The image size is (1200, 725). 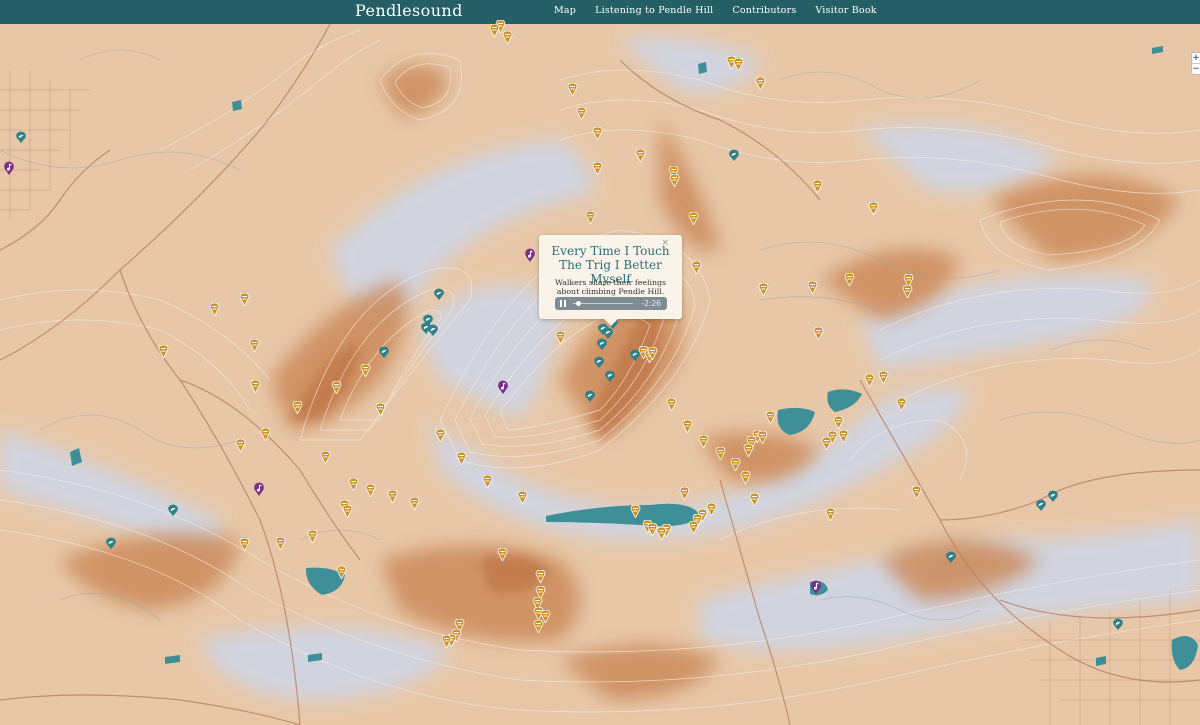 What do you see at coordinates (845, 12) in the screenshot?
I see `nav-visitor-book-link: Visitor Book` at bounding box center [845, 12].